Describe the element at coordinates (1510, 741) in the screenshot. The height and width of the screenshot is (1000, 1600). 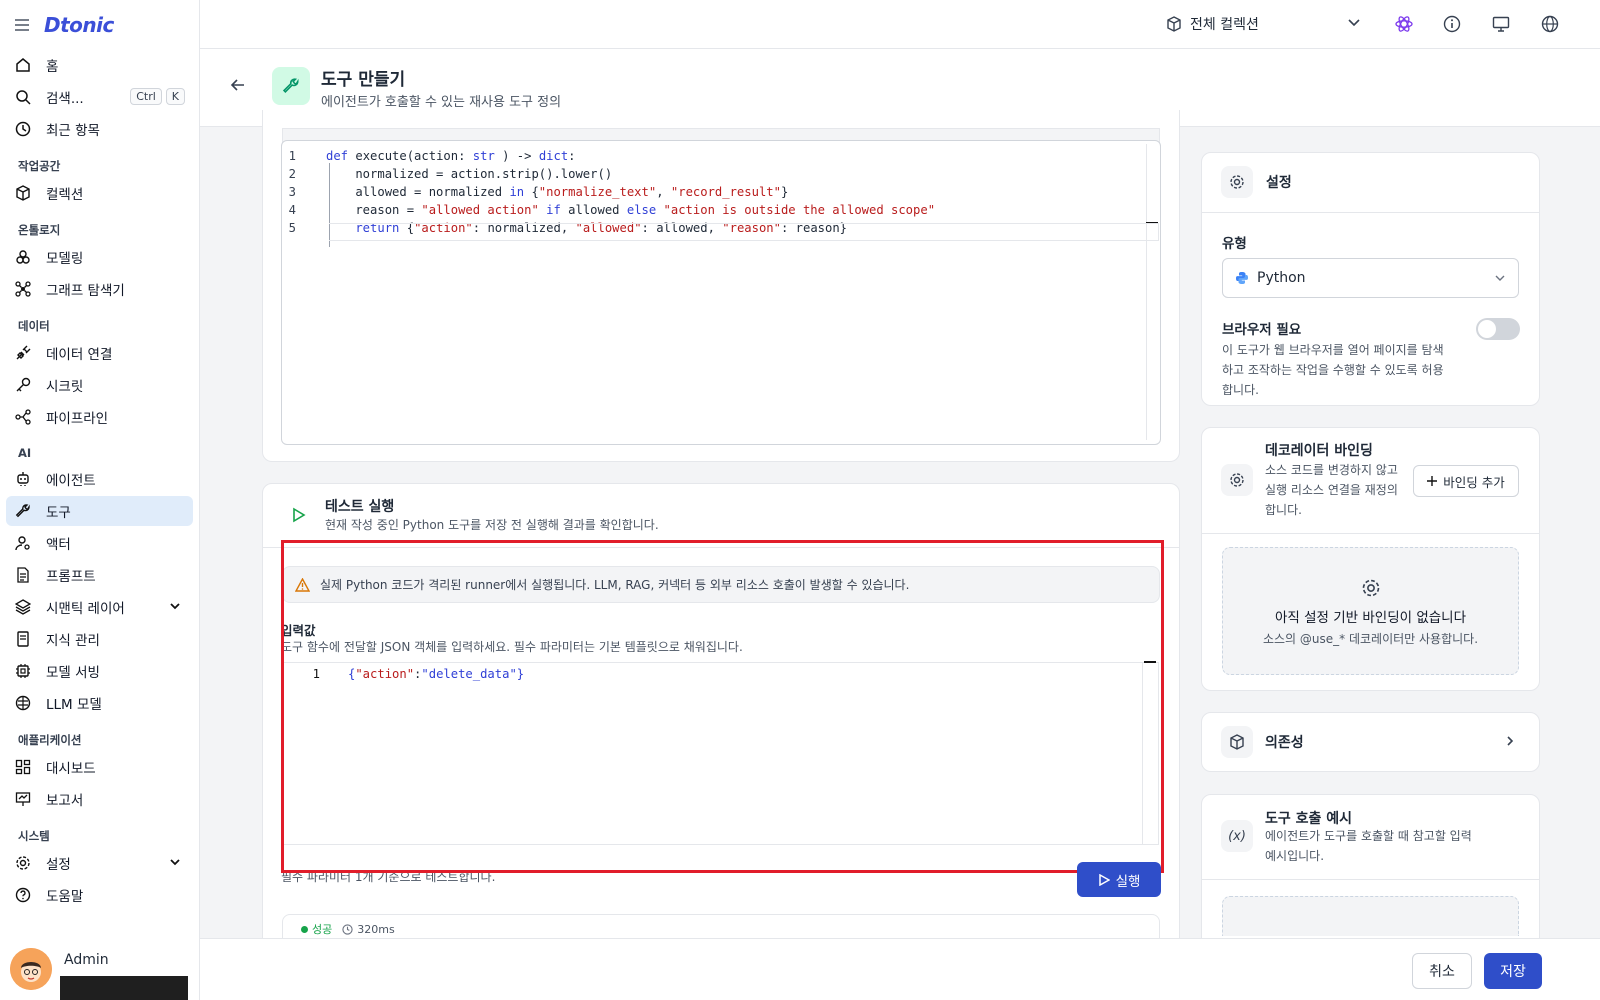
I see `chevron-right-icon` at that location.